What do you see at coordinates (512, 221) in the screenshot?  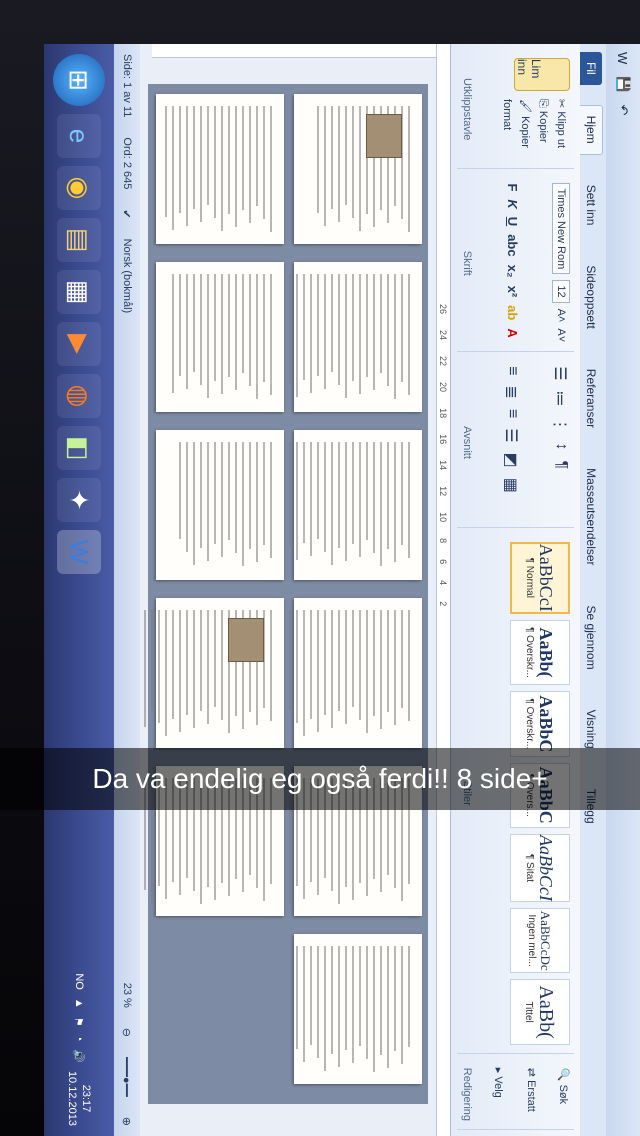 I see `underline-button: U` at bounding box center [512, 221].